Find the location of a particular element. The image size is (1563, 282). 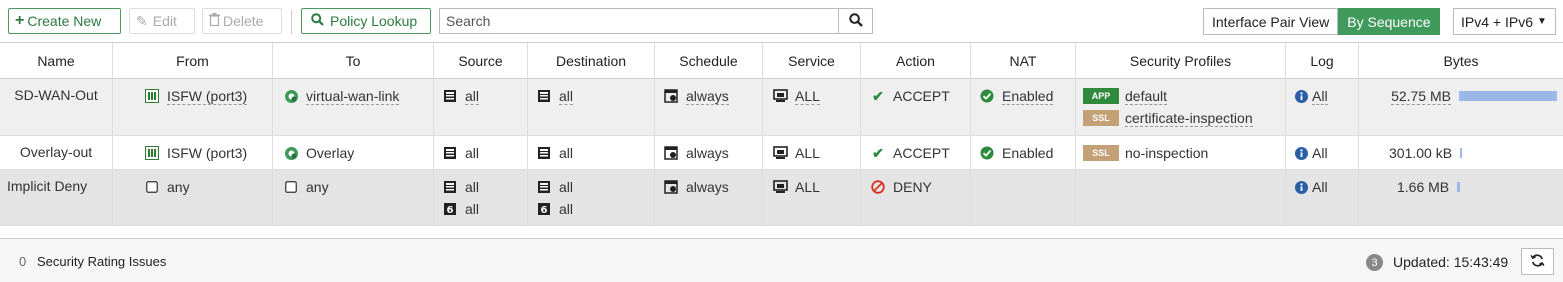

ip-version-dropdown: IPv4 + IPv6 ▼ is located at coordinates (1504, 21).